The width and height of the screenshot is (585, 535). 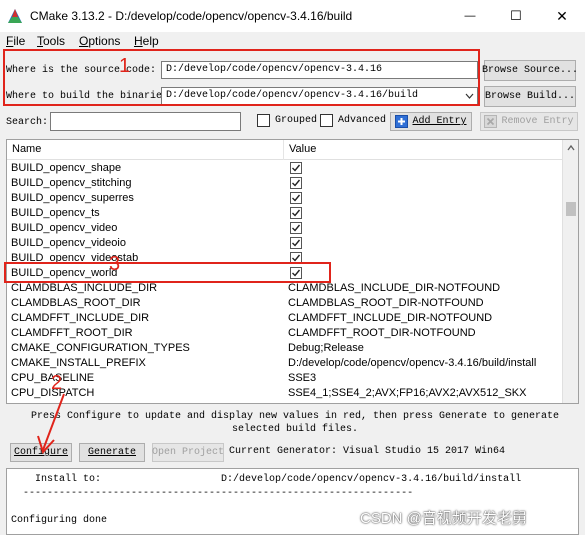 I want to click on watermark: CSDN @音视频开发老舅, so click(x=443, y=518).